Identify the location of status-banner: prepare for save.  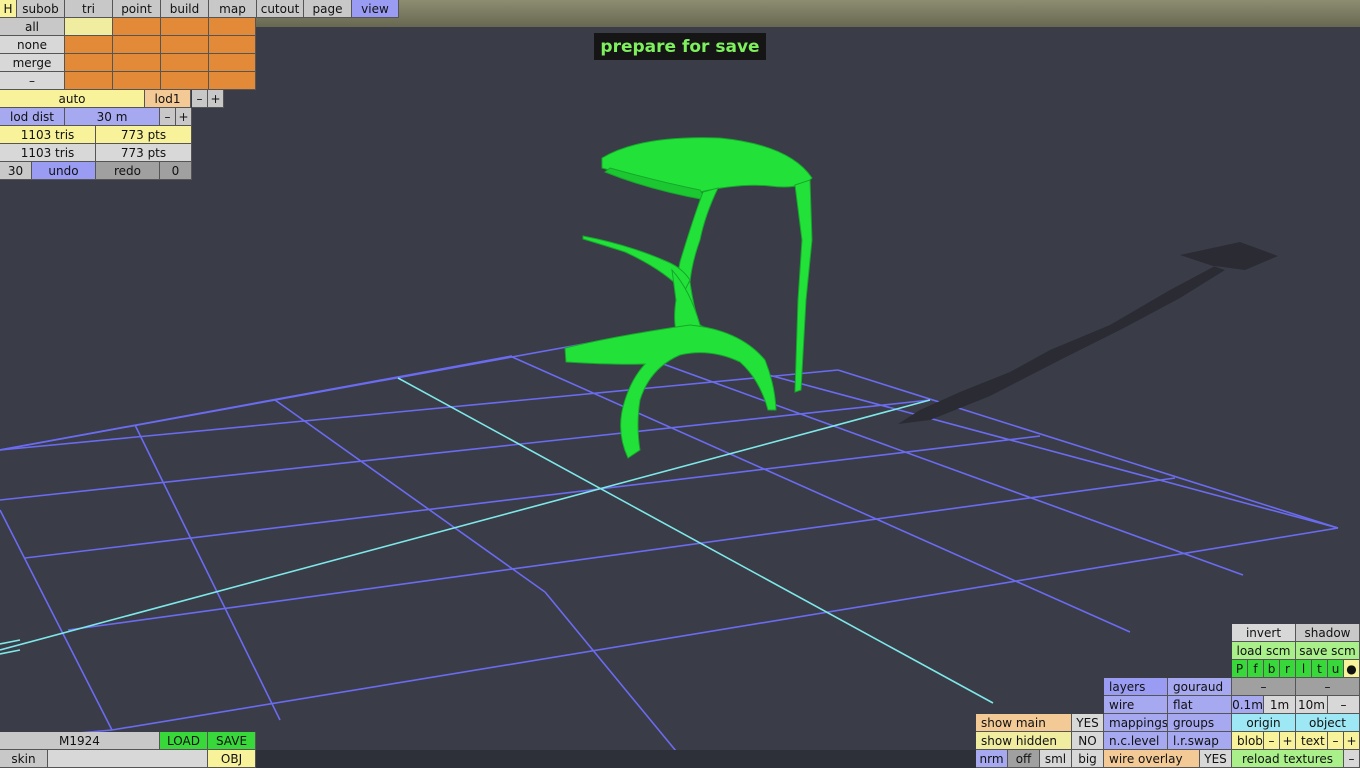
(680, 46).